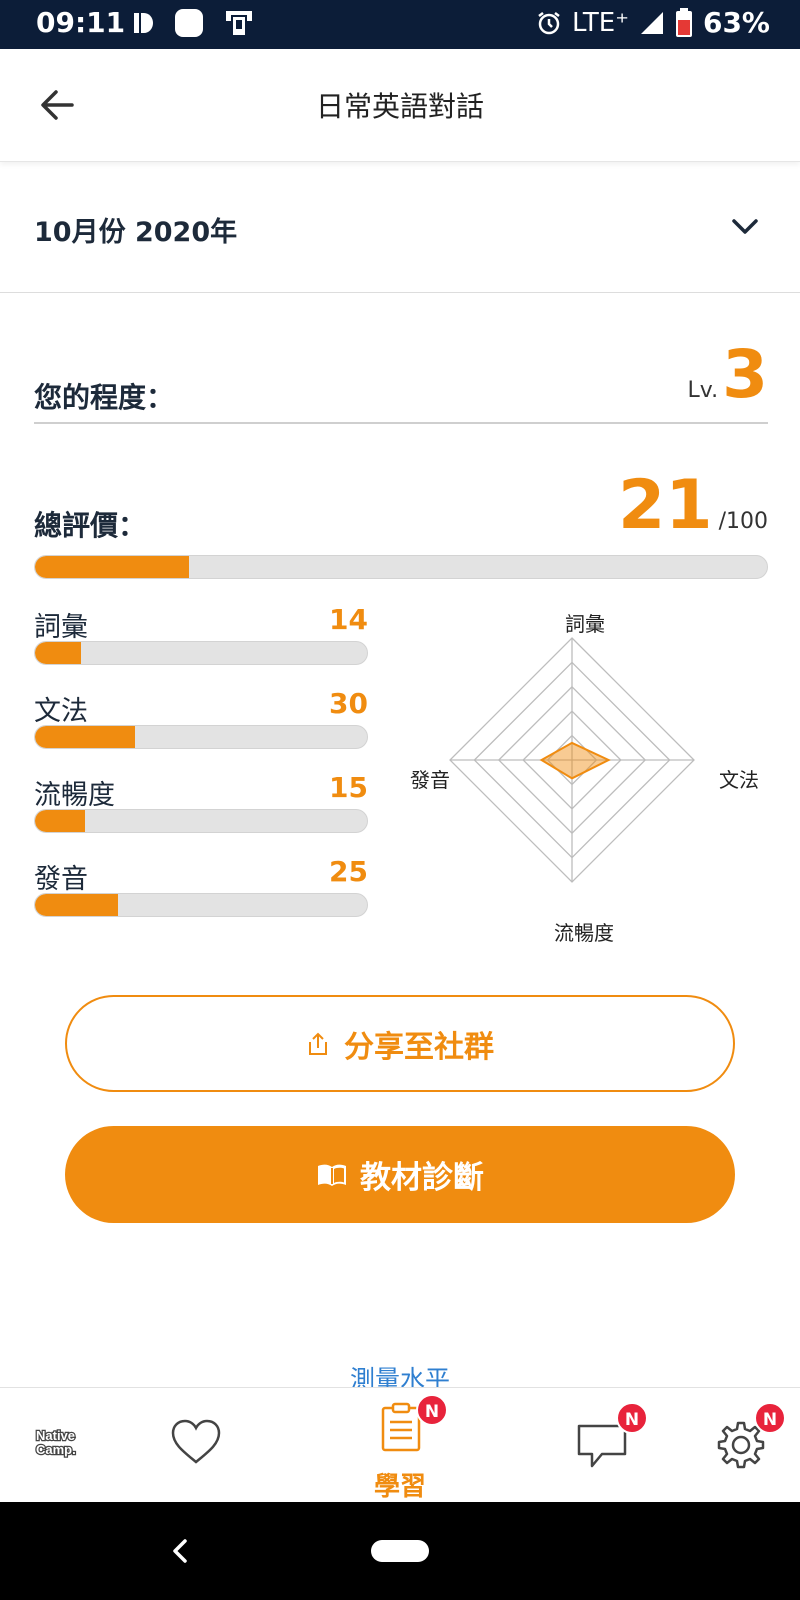  I want to click on level-label: 您的程度：, so click(104, 397).